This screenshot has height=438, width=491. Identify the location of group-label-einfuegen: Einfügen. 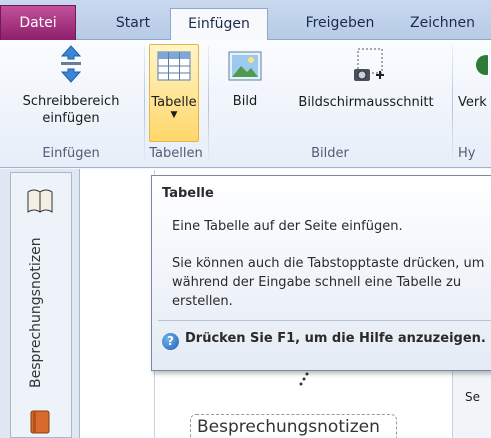
(71, 153).